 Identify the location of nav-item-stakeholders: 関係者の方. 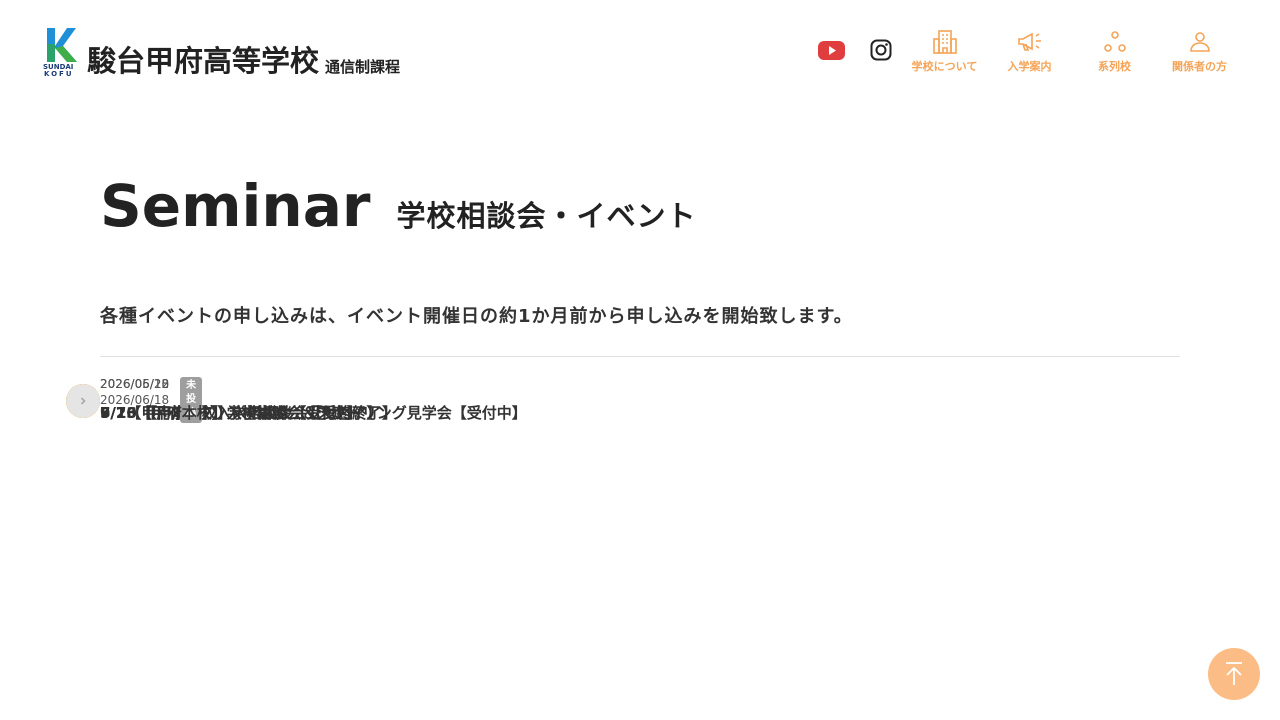
(1199, 51).